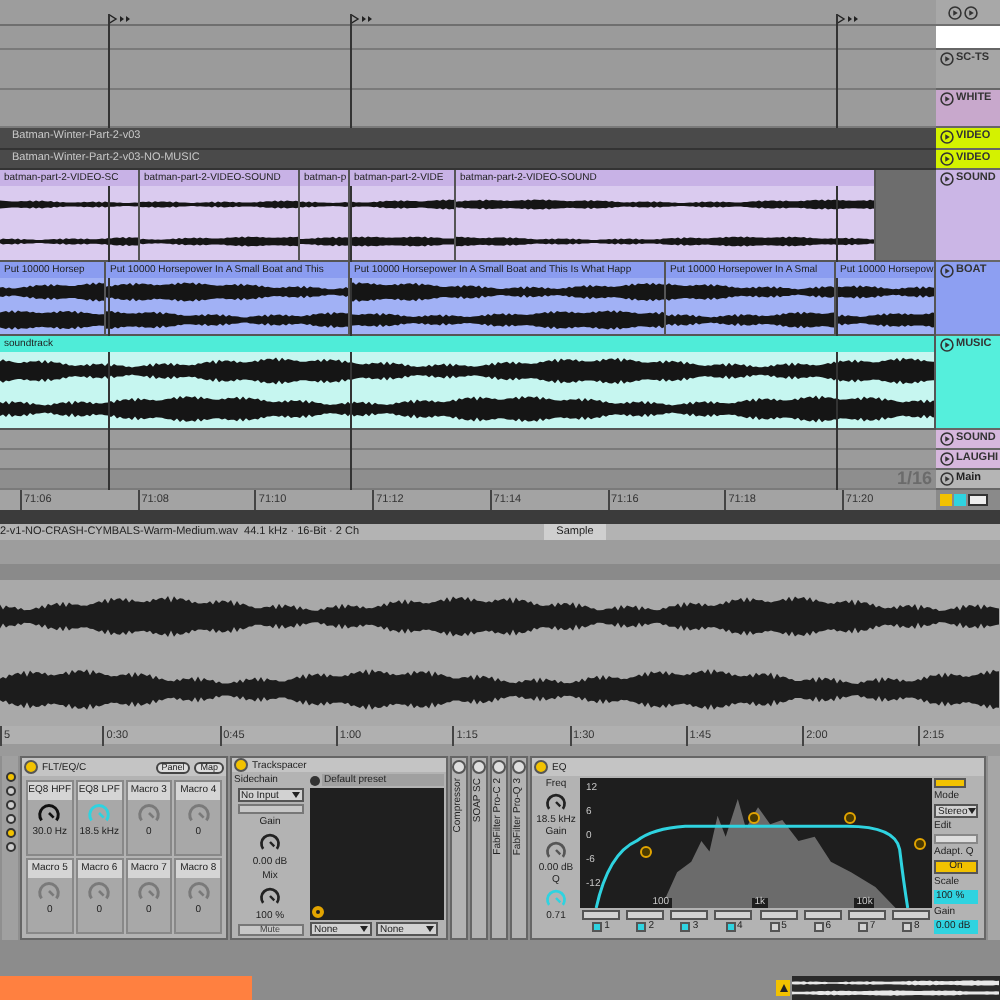 This screenshot has width=1000, height=1000. I want to click on pad-handle-icon, so click(318, 912).